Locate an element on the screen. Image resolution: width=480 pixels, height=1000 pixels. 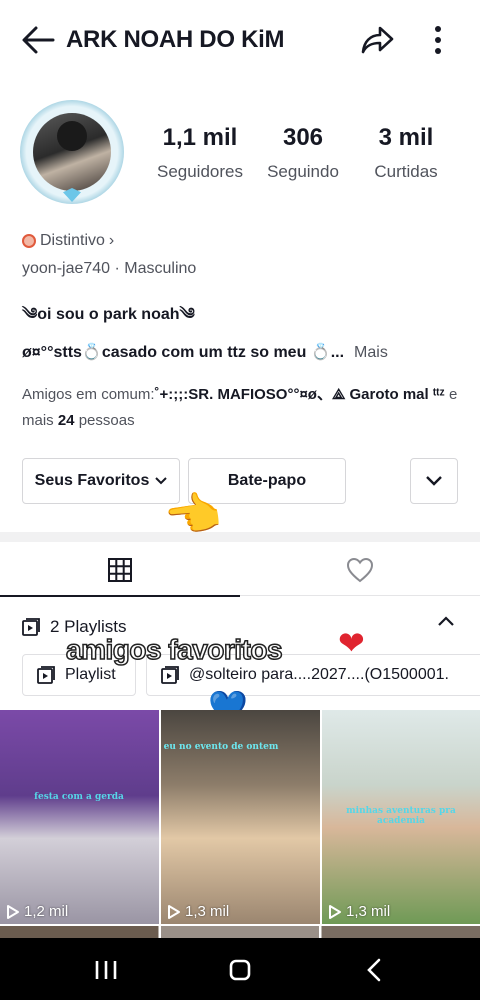
stat-likes: 3 mil Curtidas is located at coordinates (406, 153).